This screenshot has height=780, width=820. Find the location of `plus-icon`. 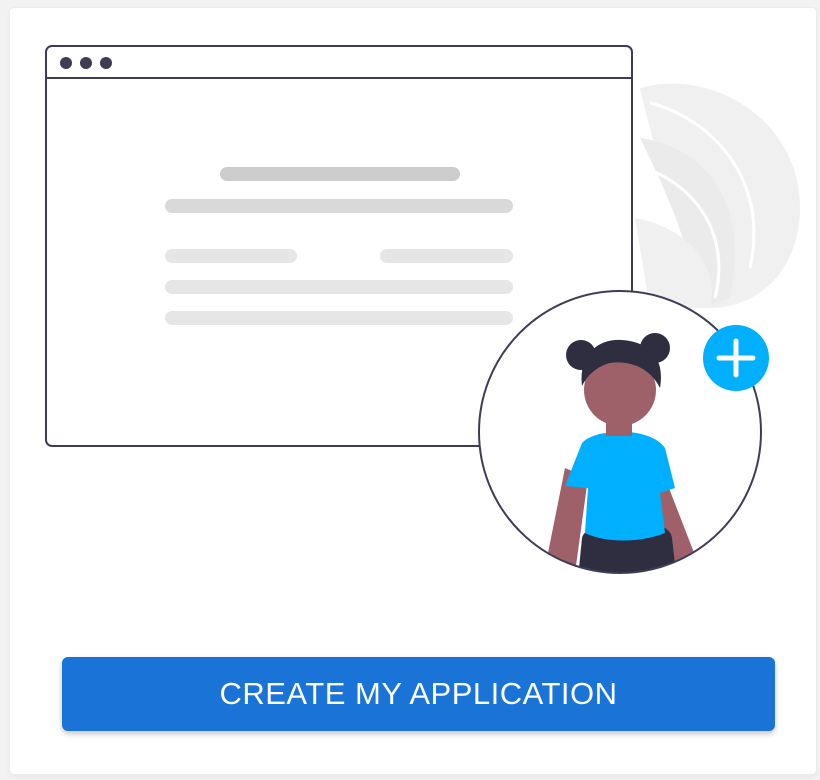

plus-icon is located at coordinates (736, 358).